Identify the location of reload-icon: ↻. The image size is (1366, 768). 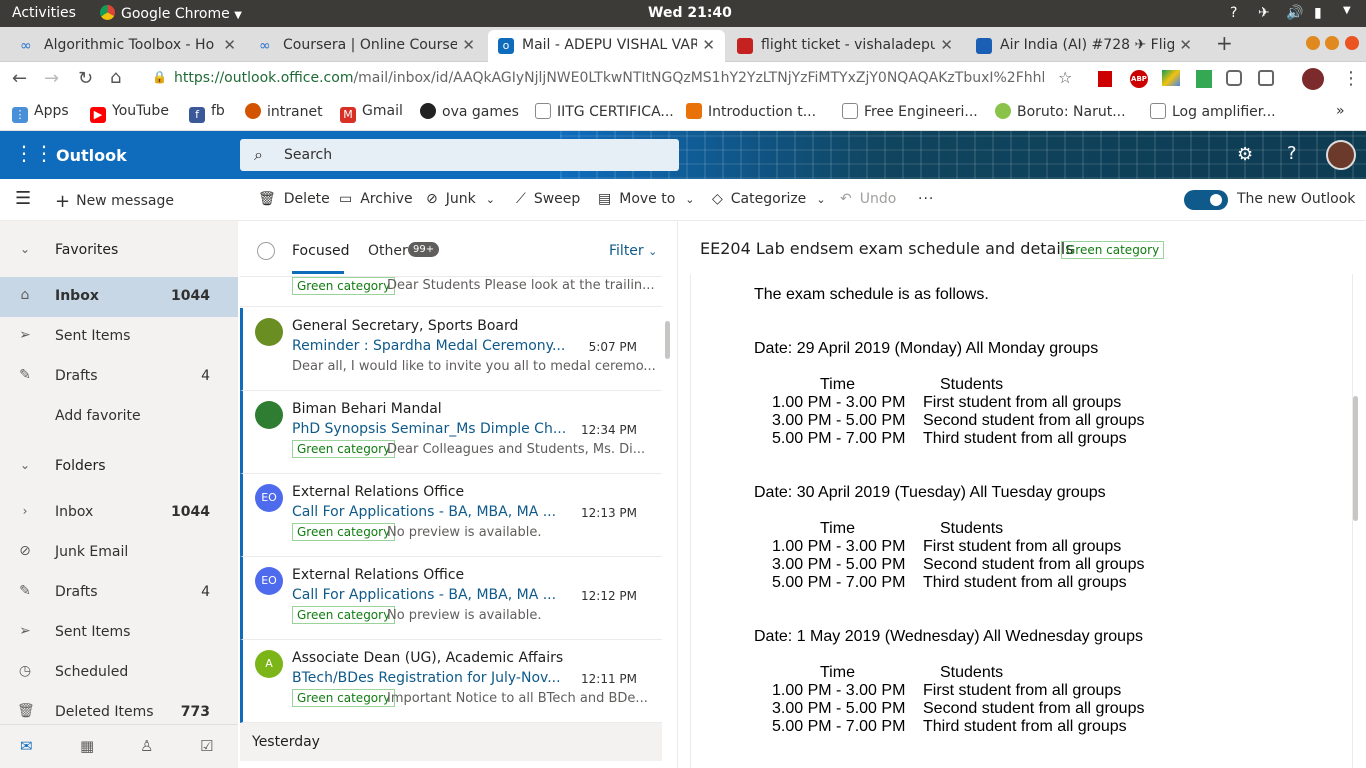
(85, 78).